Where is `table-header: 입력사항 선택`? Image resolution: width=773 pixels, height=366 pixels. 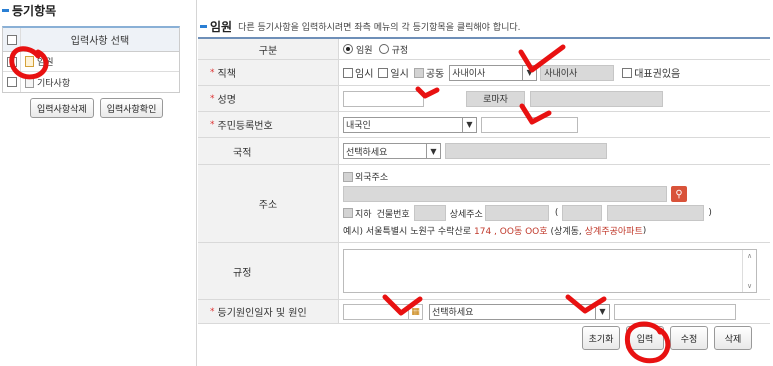 table-header: 입력사항 선택 is located at coordinates (91, 40).